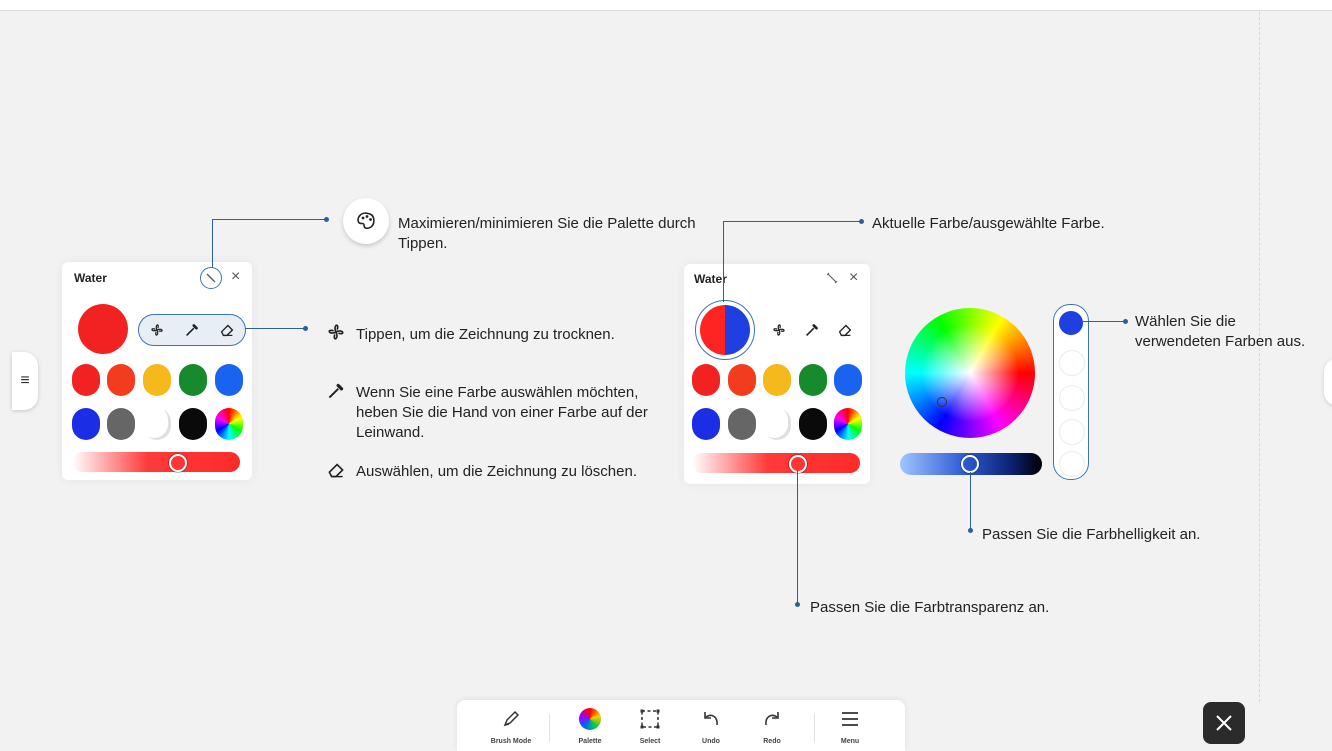 The width and height of the screenshot is (1332, 751). I want to click on swatch-grid-right, so click(776, 404).